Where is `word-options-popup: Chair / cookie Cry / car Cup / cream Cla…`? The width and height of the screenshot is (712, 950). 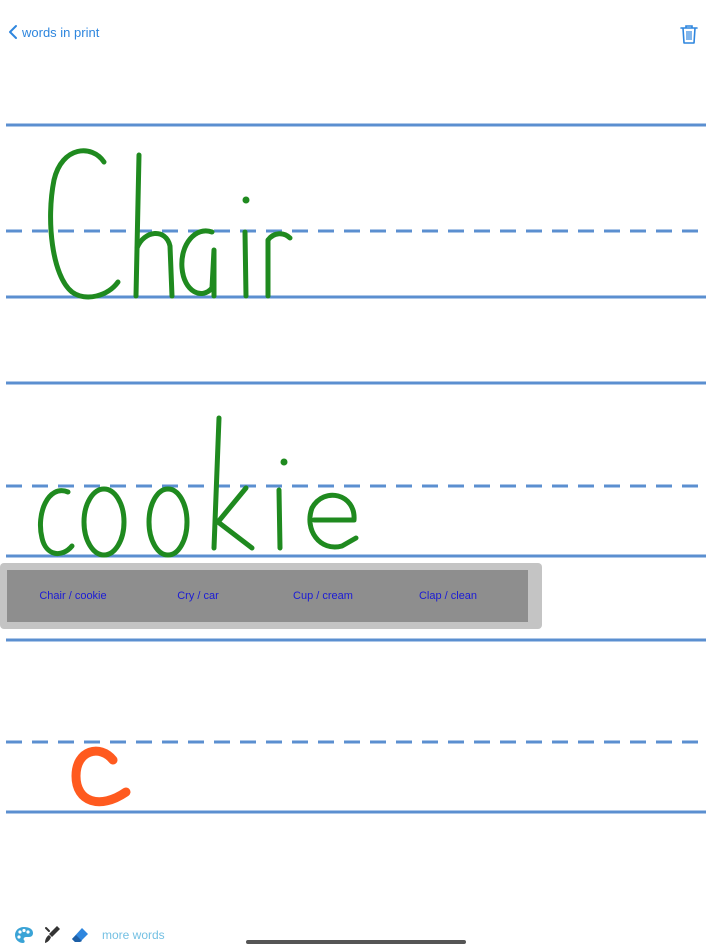
word-options-popup: Chair / cookie Cry / car Cup / cream Cla… is located at coordinates (271, 596).